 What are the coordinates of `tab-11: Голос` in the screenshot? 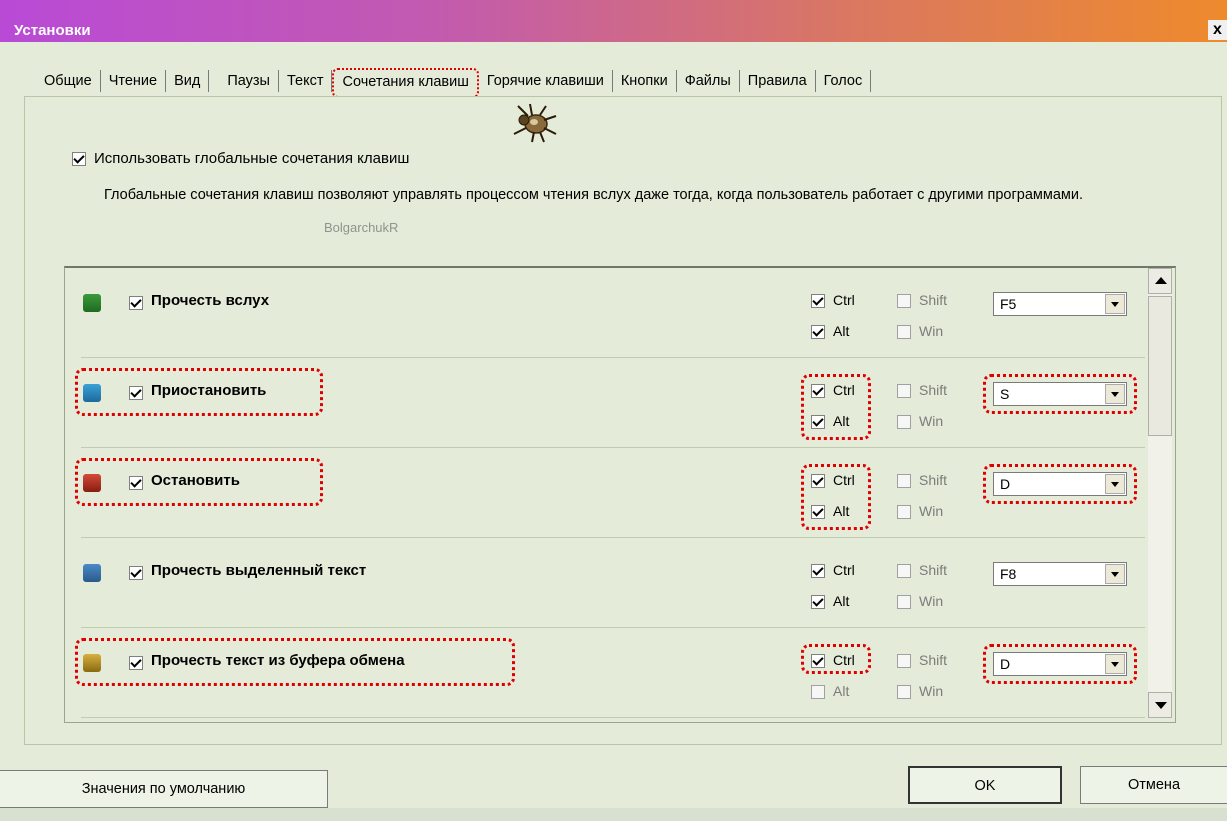 It's located at (844, 81).